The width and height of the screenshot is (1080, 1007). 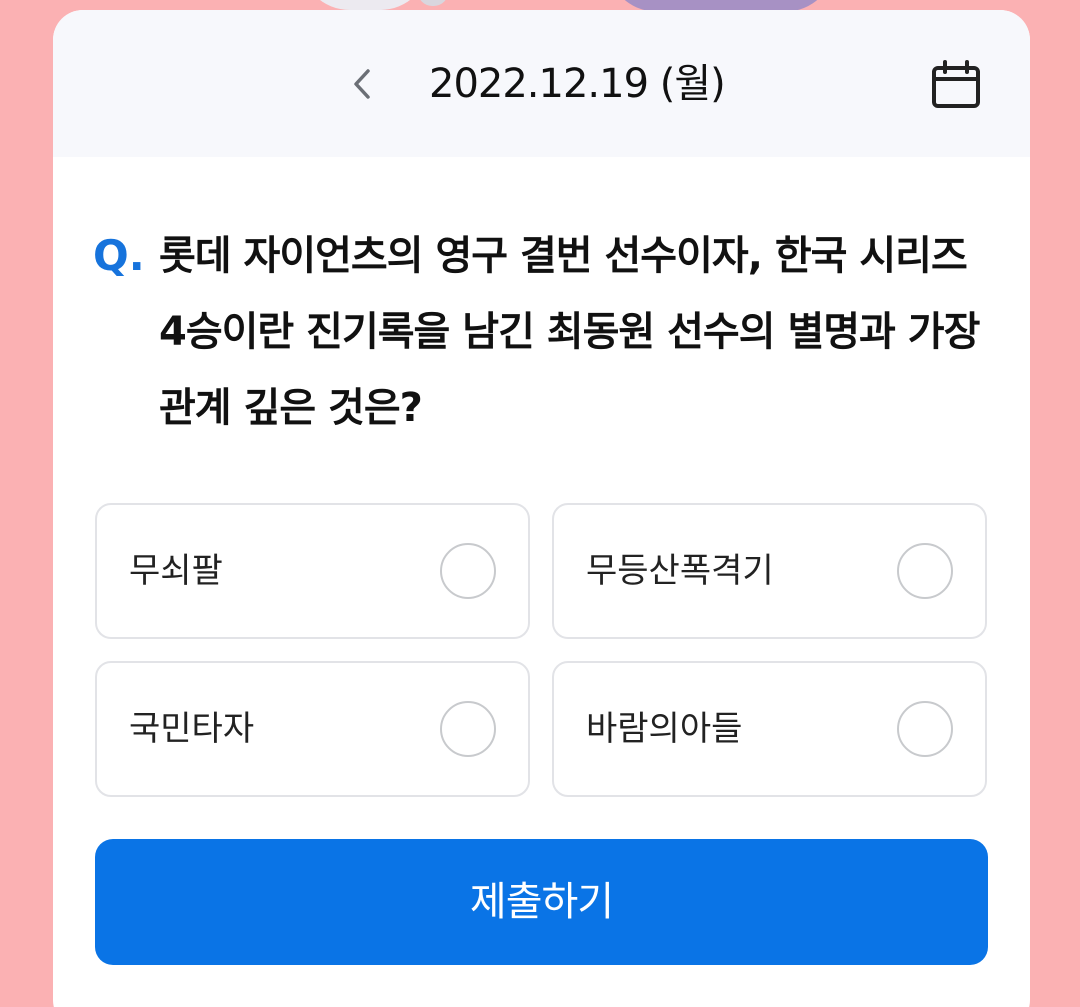 I want to click on answer-option-2: 무등산폭격기, so click(x=769, y=571).